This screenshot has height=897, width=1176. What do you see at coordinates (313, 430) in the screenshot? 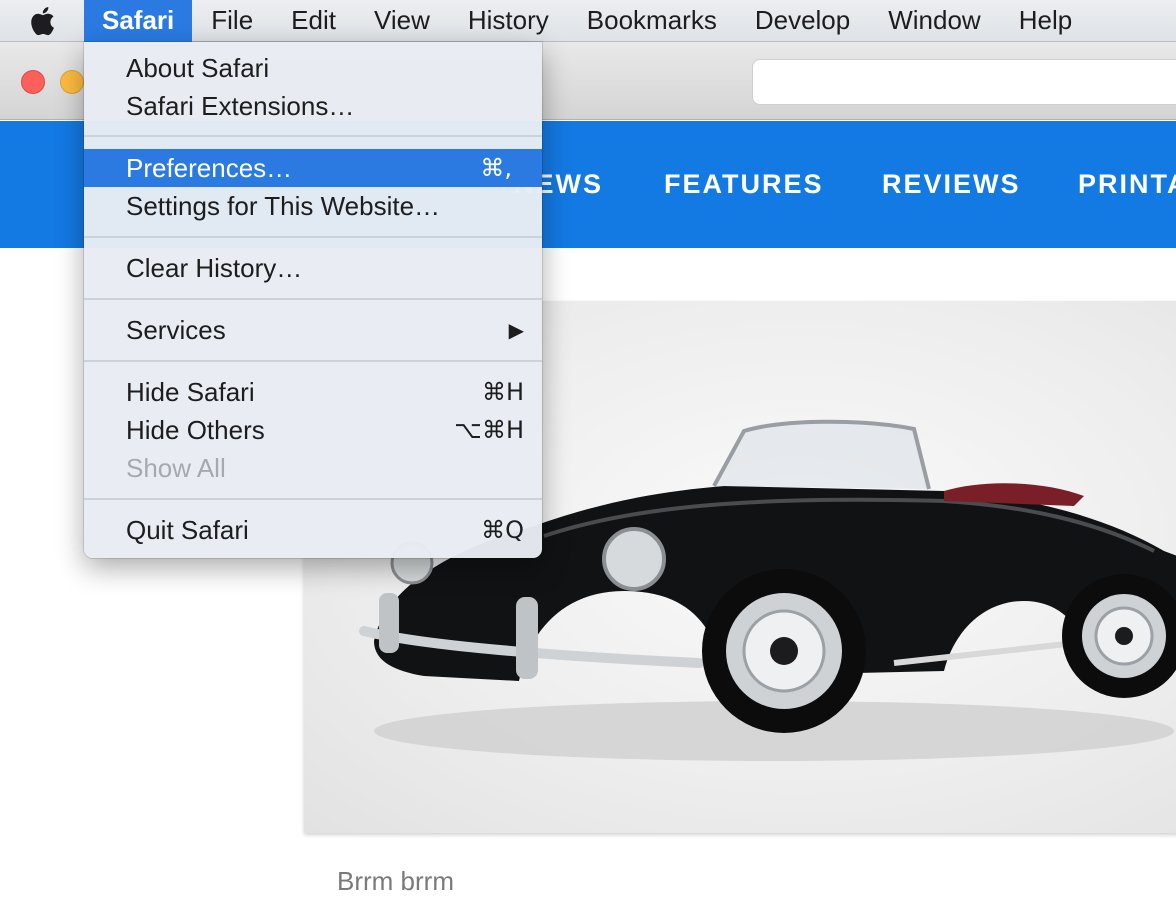
I see `menu-item-hide-others: Hide Others ⌥⌘H` at bounding box center [313, 430].